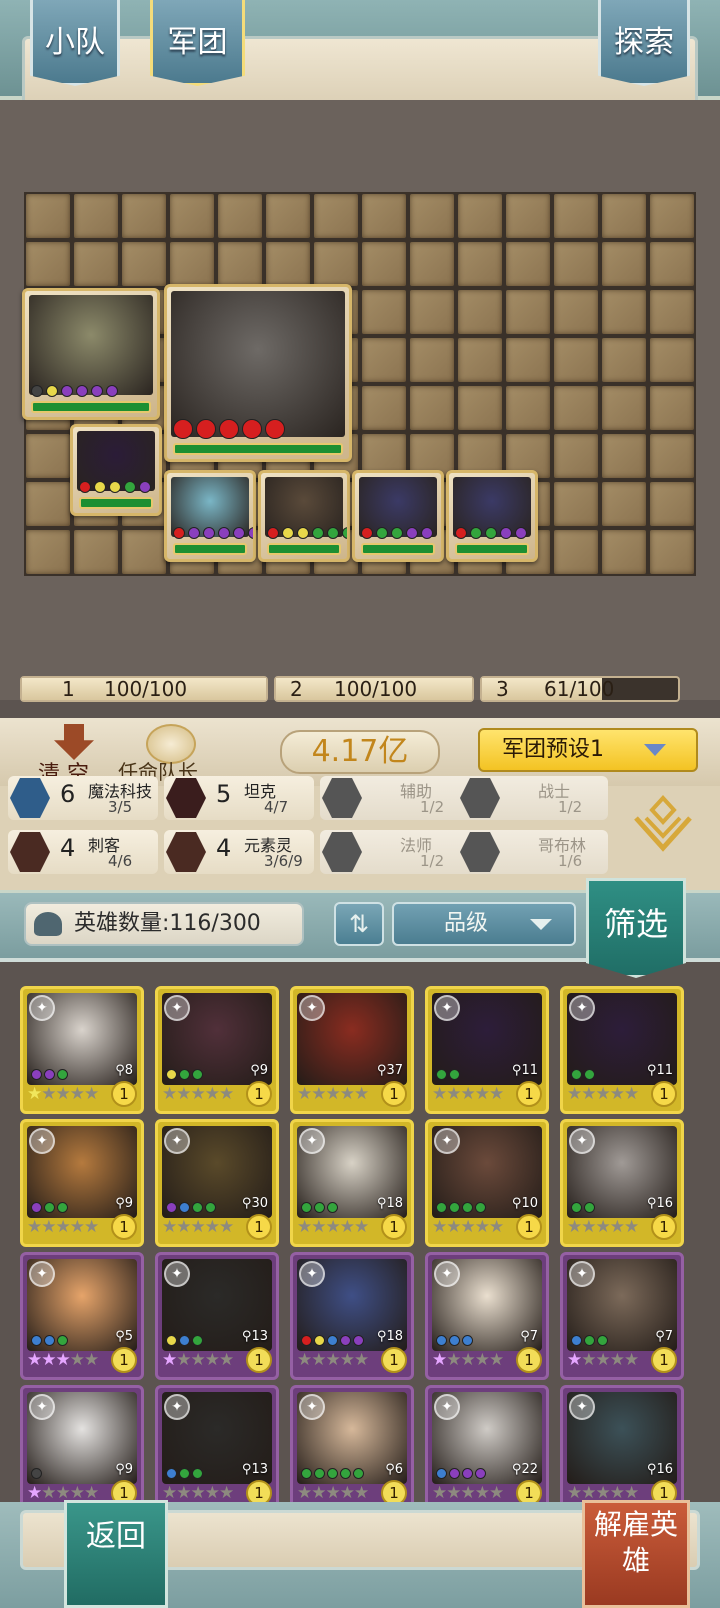  I want to click on grade-select: 品级, so click(484, 924).